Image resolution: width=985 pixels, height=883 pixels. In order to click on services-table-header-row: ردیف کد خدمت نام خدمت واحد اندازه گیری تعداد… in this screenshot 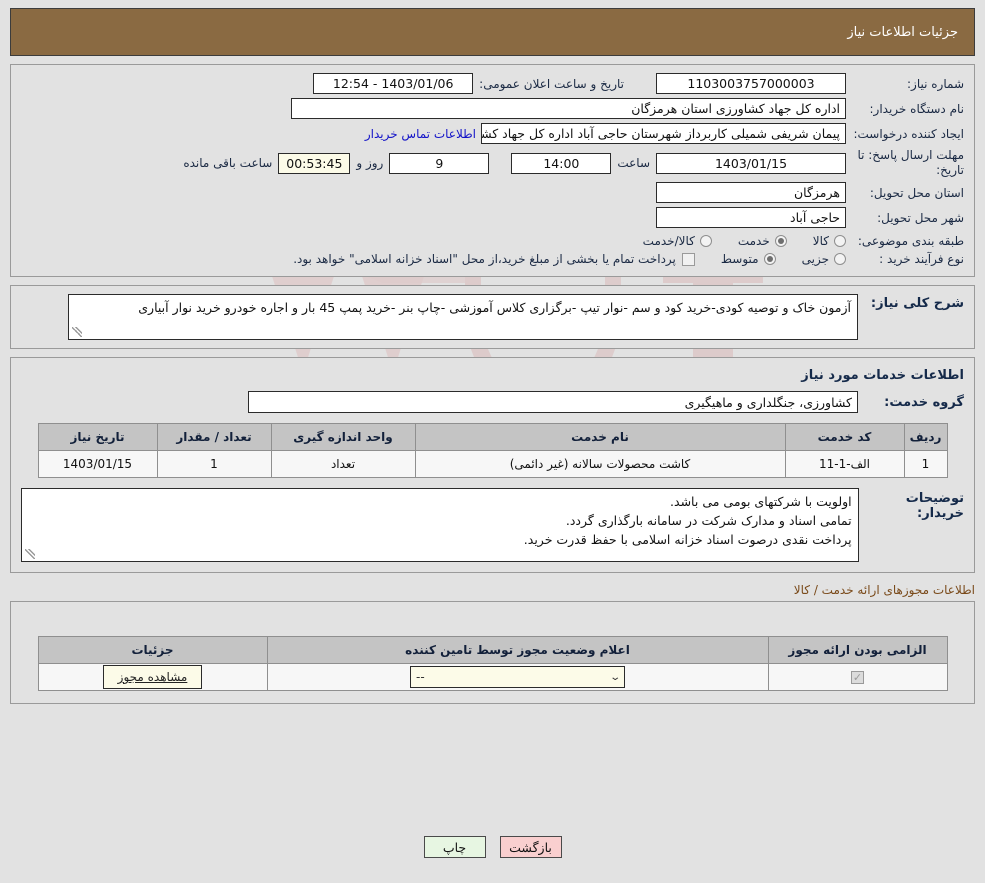, I will do `click(492, 437)`.